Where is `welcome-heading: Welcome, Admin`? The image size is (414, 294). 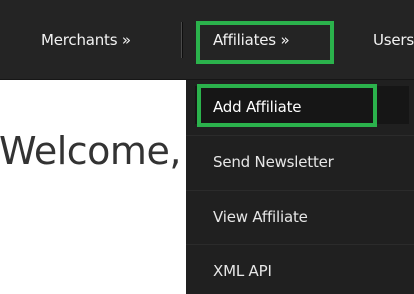 welcome-heading: Welcome, Admin is located at coordinates (95, 151).